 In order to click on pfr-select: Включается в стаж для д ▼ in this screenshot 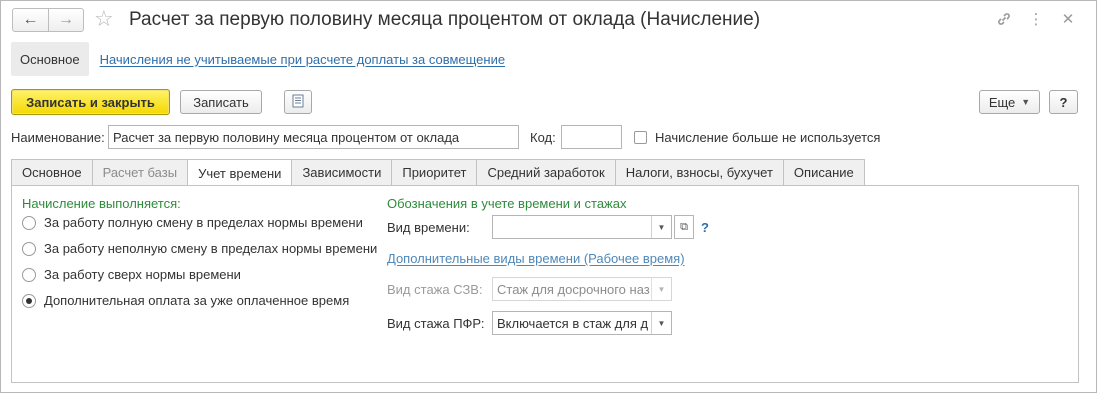, I will do `click(582, 323)`.